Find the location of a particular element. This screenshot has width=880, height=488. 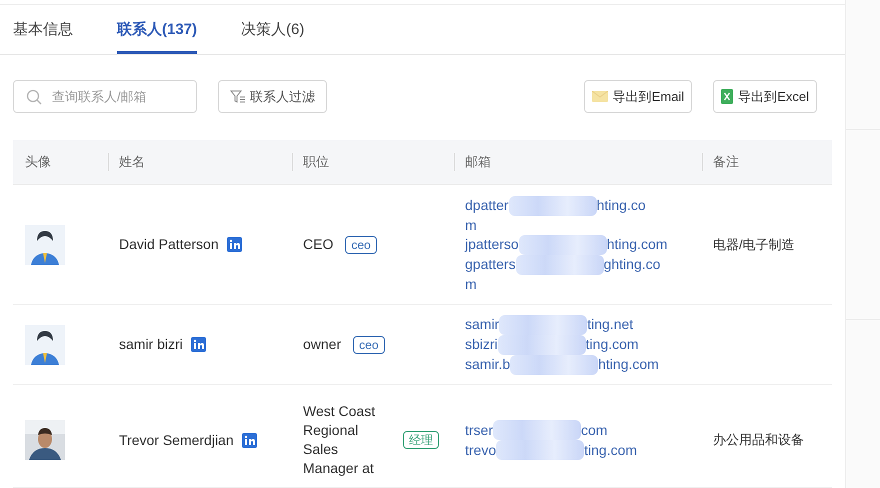

column-header: 姓名 is located at coordinates (132, 162).